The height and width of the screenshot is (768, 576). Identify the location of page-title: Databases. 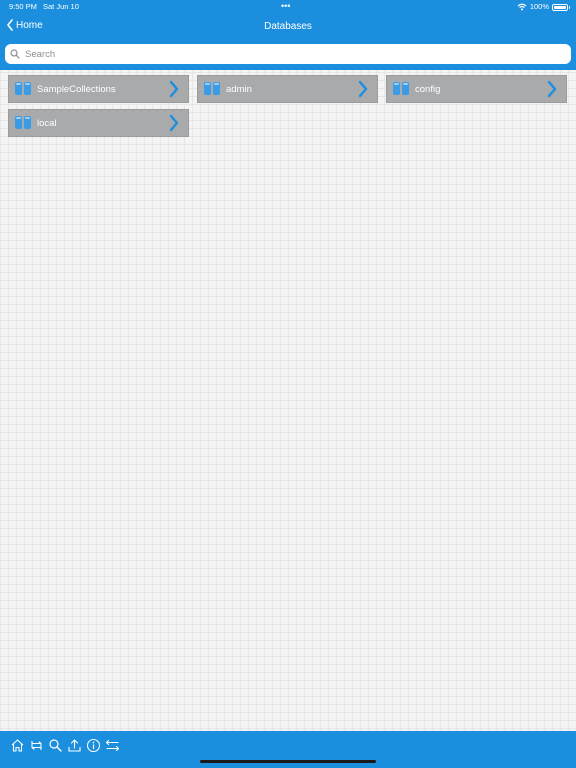
(288, 26).